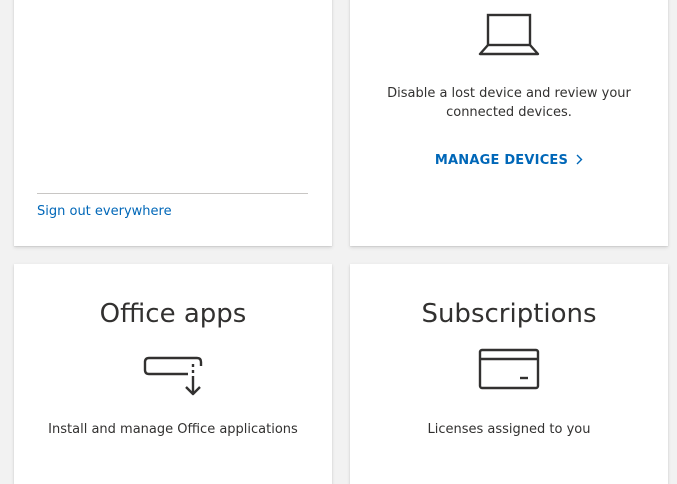 The width and height of the screenshot is (677, 484). Describe the element at coordinates (173, 378) in the screenshot. I see `install-download-icon` at that location.